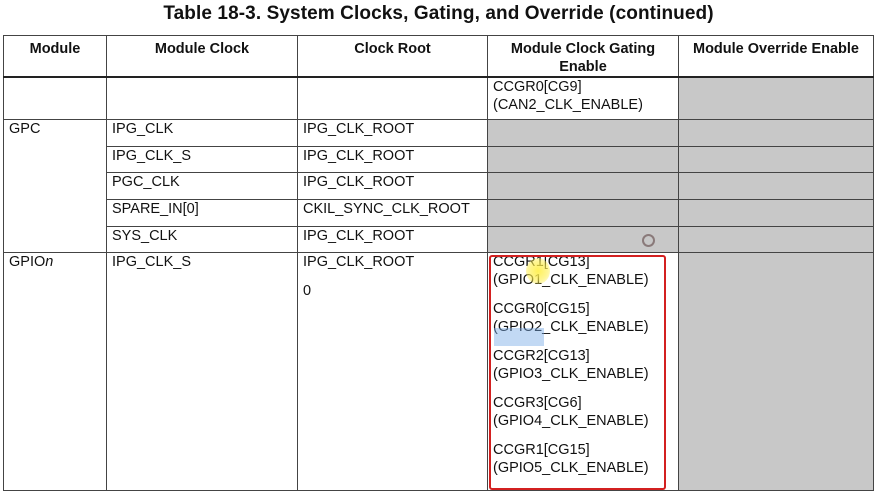 The image size is (877, 496). Describe the element at coordinates (648, 240) in the screenshot. I see `ring-cursor-icon` at that location.